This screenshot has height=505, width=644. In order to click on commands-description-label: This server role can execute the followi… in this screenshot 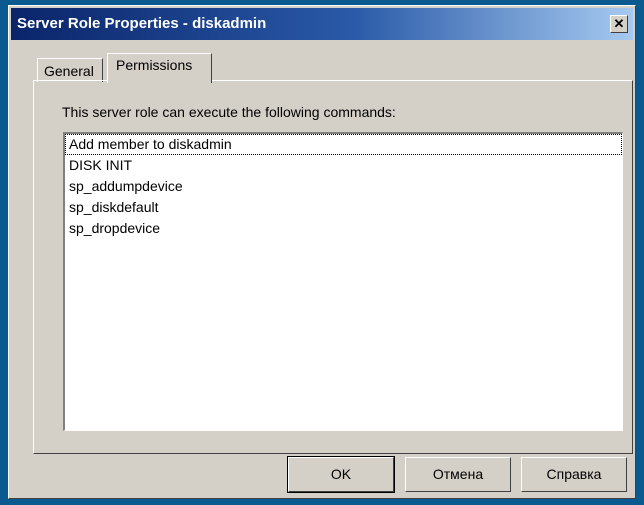, I will do `click(229, 112)`.